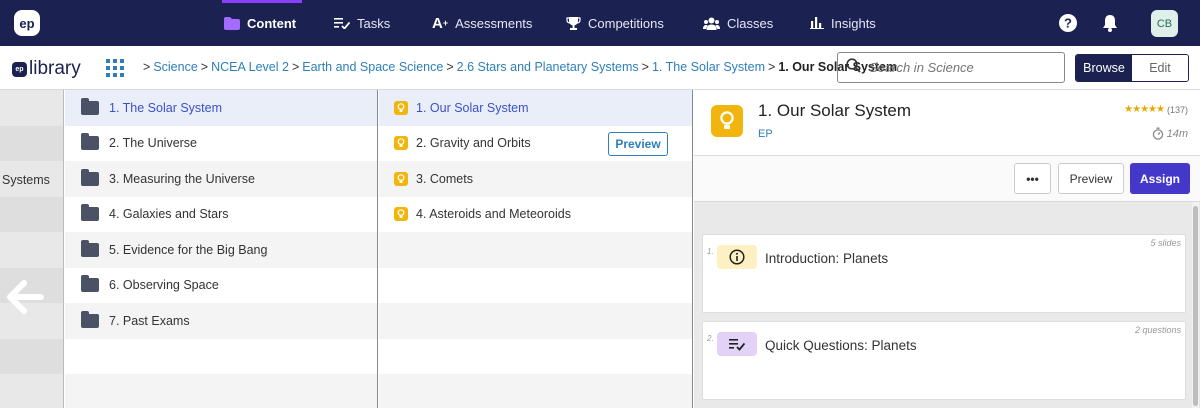 The width and height of the screenshot is (1200, 408). Describe the element at coordinates (1165, 243) in the screenshot. I see `activity-meta: 5 slides` at that location.